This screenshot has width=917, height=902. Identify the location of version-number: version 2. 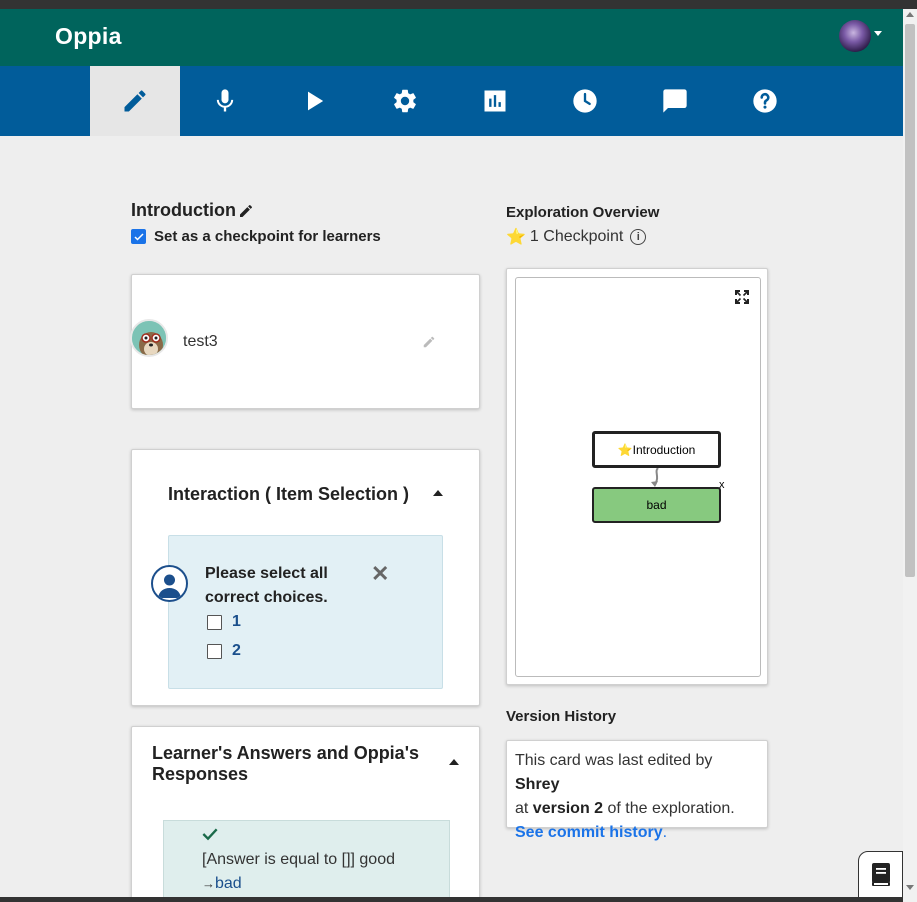
(568, 808).